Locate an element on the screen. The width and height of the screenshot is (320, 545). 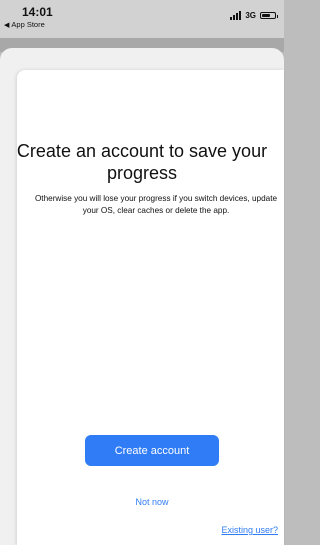
back-to-app-store: ◀ App Store is located at coordinates (24, 24).